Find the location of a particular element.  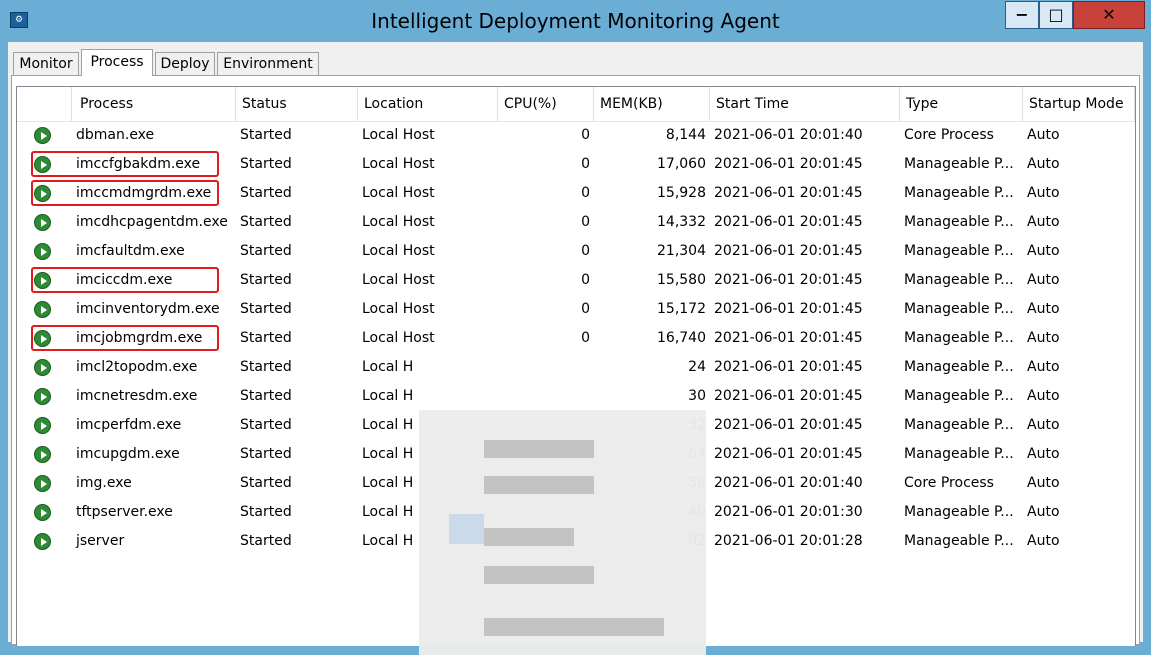

process-name: jserver is located at coordinates (100, 541).